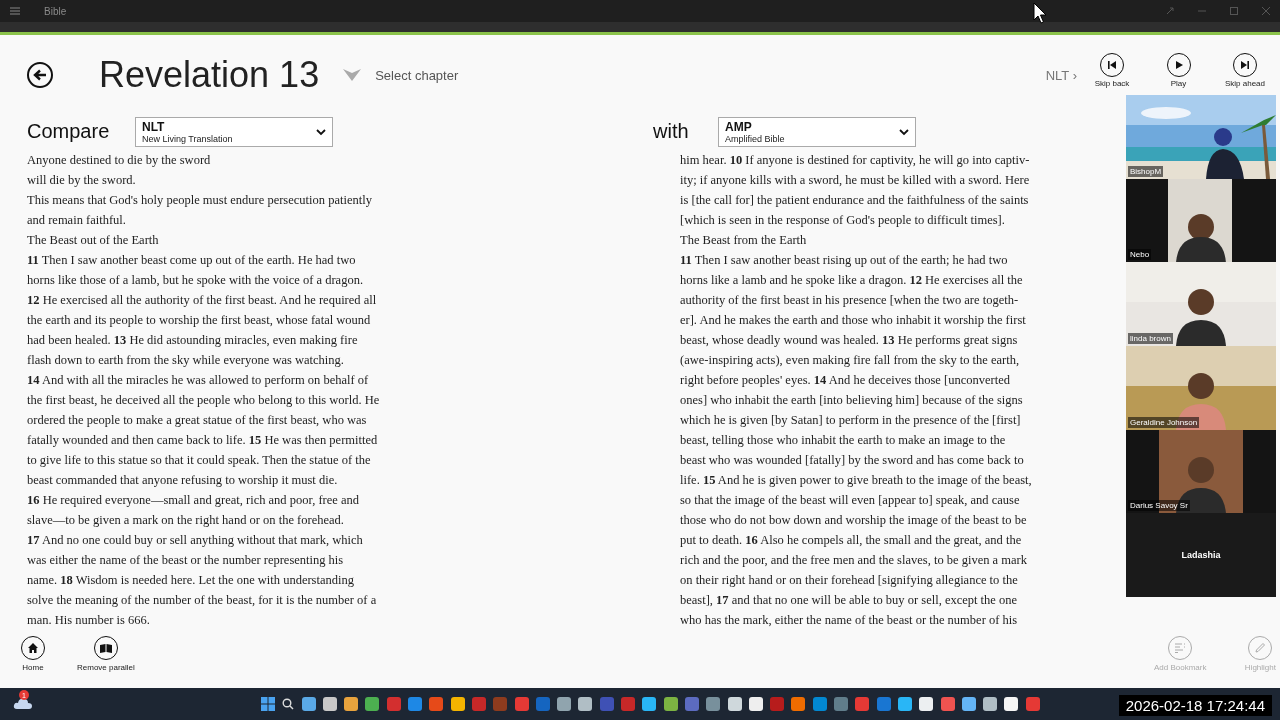 The height and width of the screenshot is (720, 1280). I want to click on play-icon, so click(1178, 65).